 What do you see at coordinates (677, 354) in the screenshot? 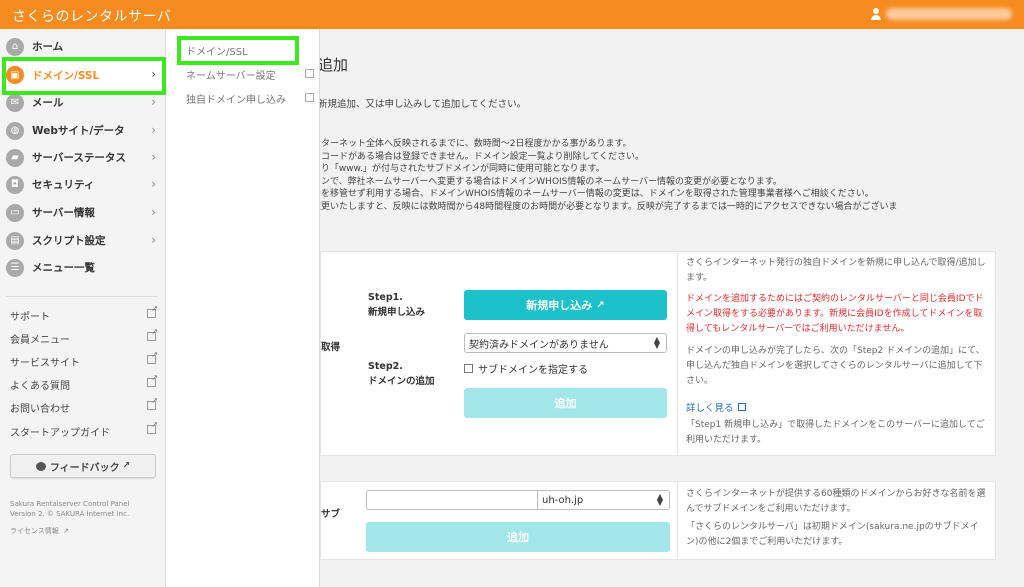
I see `card-divider` at bounding box center [677, 354].